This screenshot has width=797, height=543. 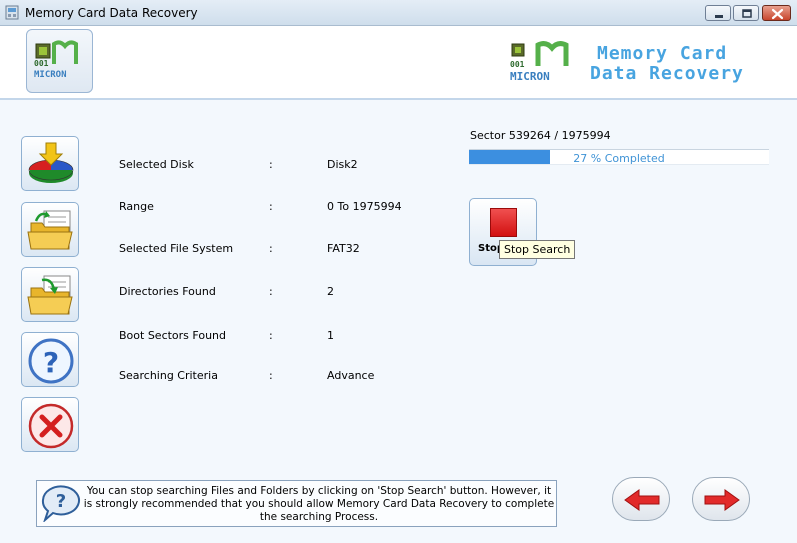 I want to click on close-window-button, so click(x=776, y=13).